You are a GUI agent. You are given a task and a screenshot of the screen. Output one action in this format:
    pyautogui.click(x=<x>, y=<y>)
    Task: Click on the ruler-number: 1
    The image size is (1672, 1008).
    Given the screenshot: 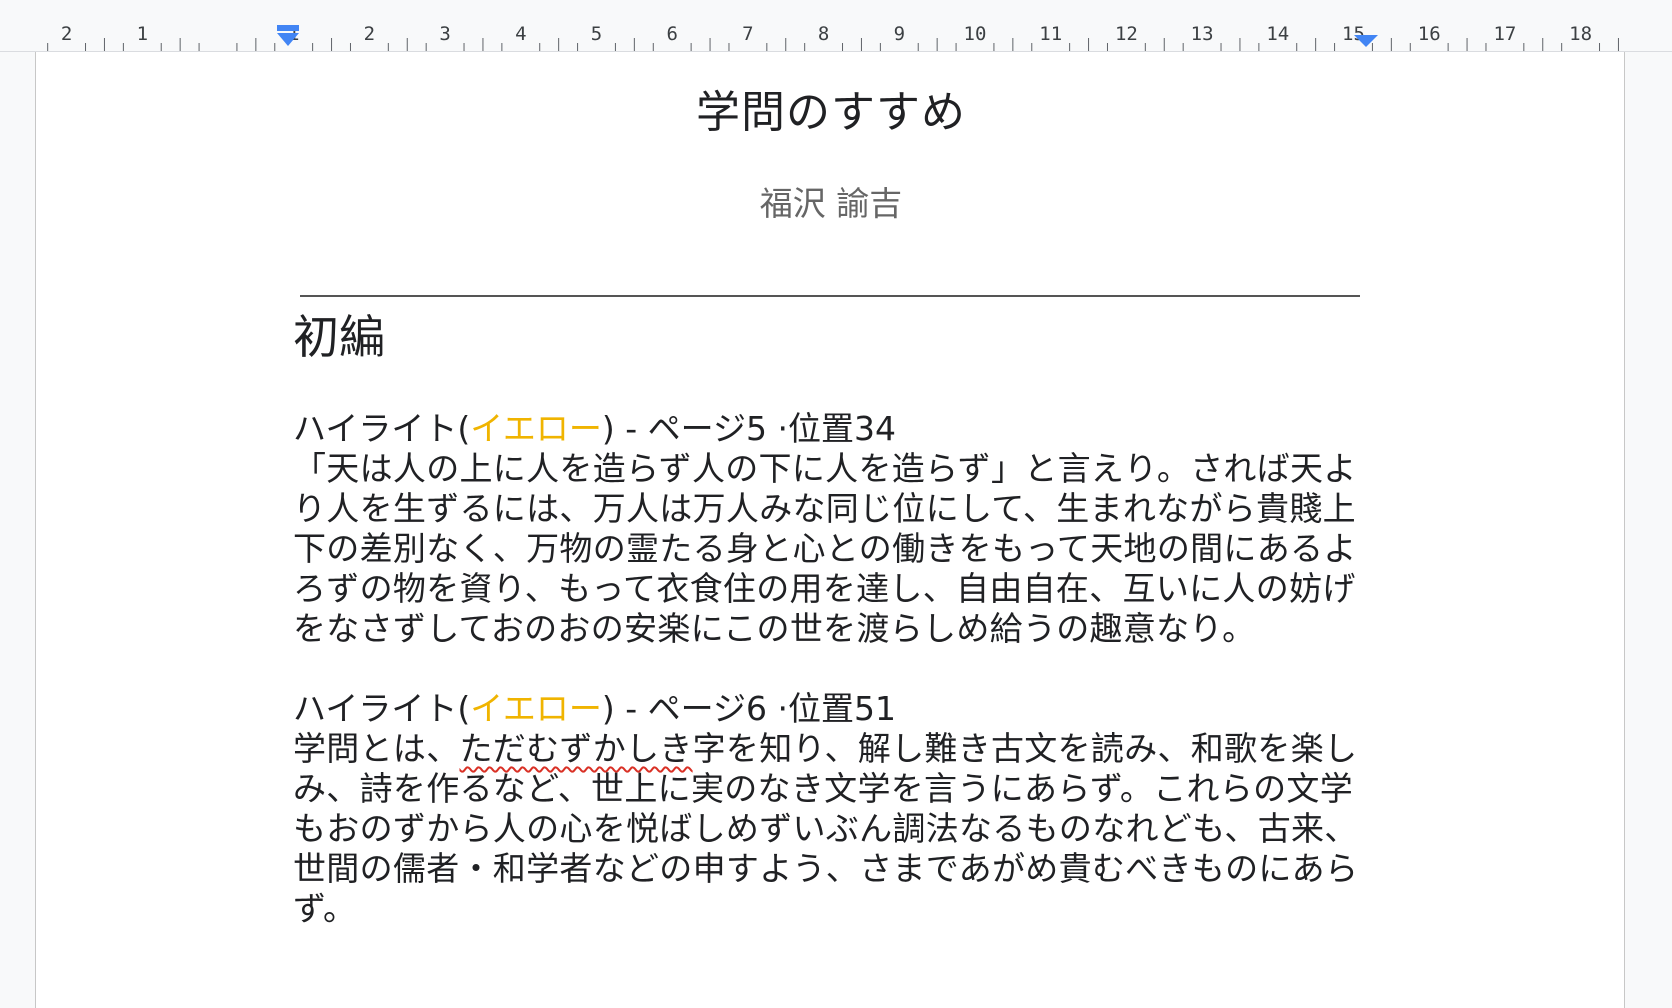 What is the action you would take?
    pyautogui.click(x=142, y=34)
    